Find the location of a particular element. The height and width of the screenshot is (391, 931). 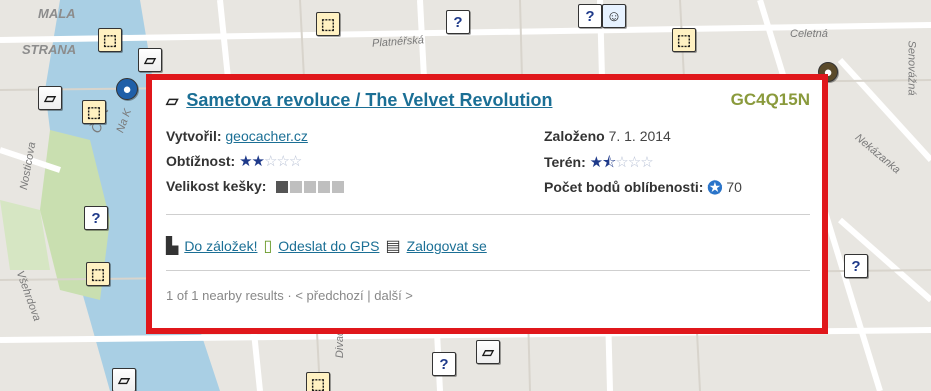

terrain-label: Terén: is located at coordinates (565, 162).